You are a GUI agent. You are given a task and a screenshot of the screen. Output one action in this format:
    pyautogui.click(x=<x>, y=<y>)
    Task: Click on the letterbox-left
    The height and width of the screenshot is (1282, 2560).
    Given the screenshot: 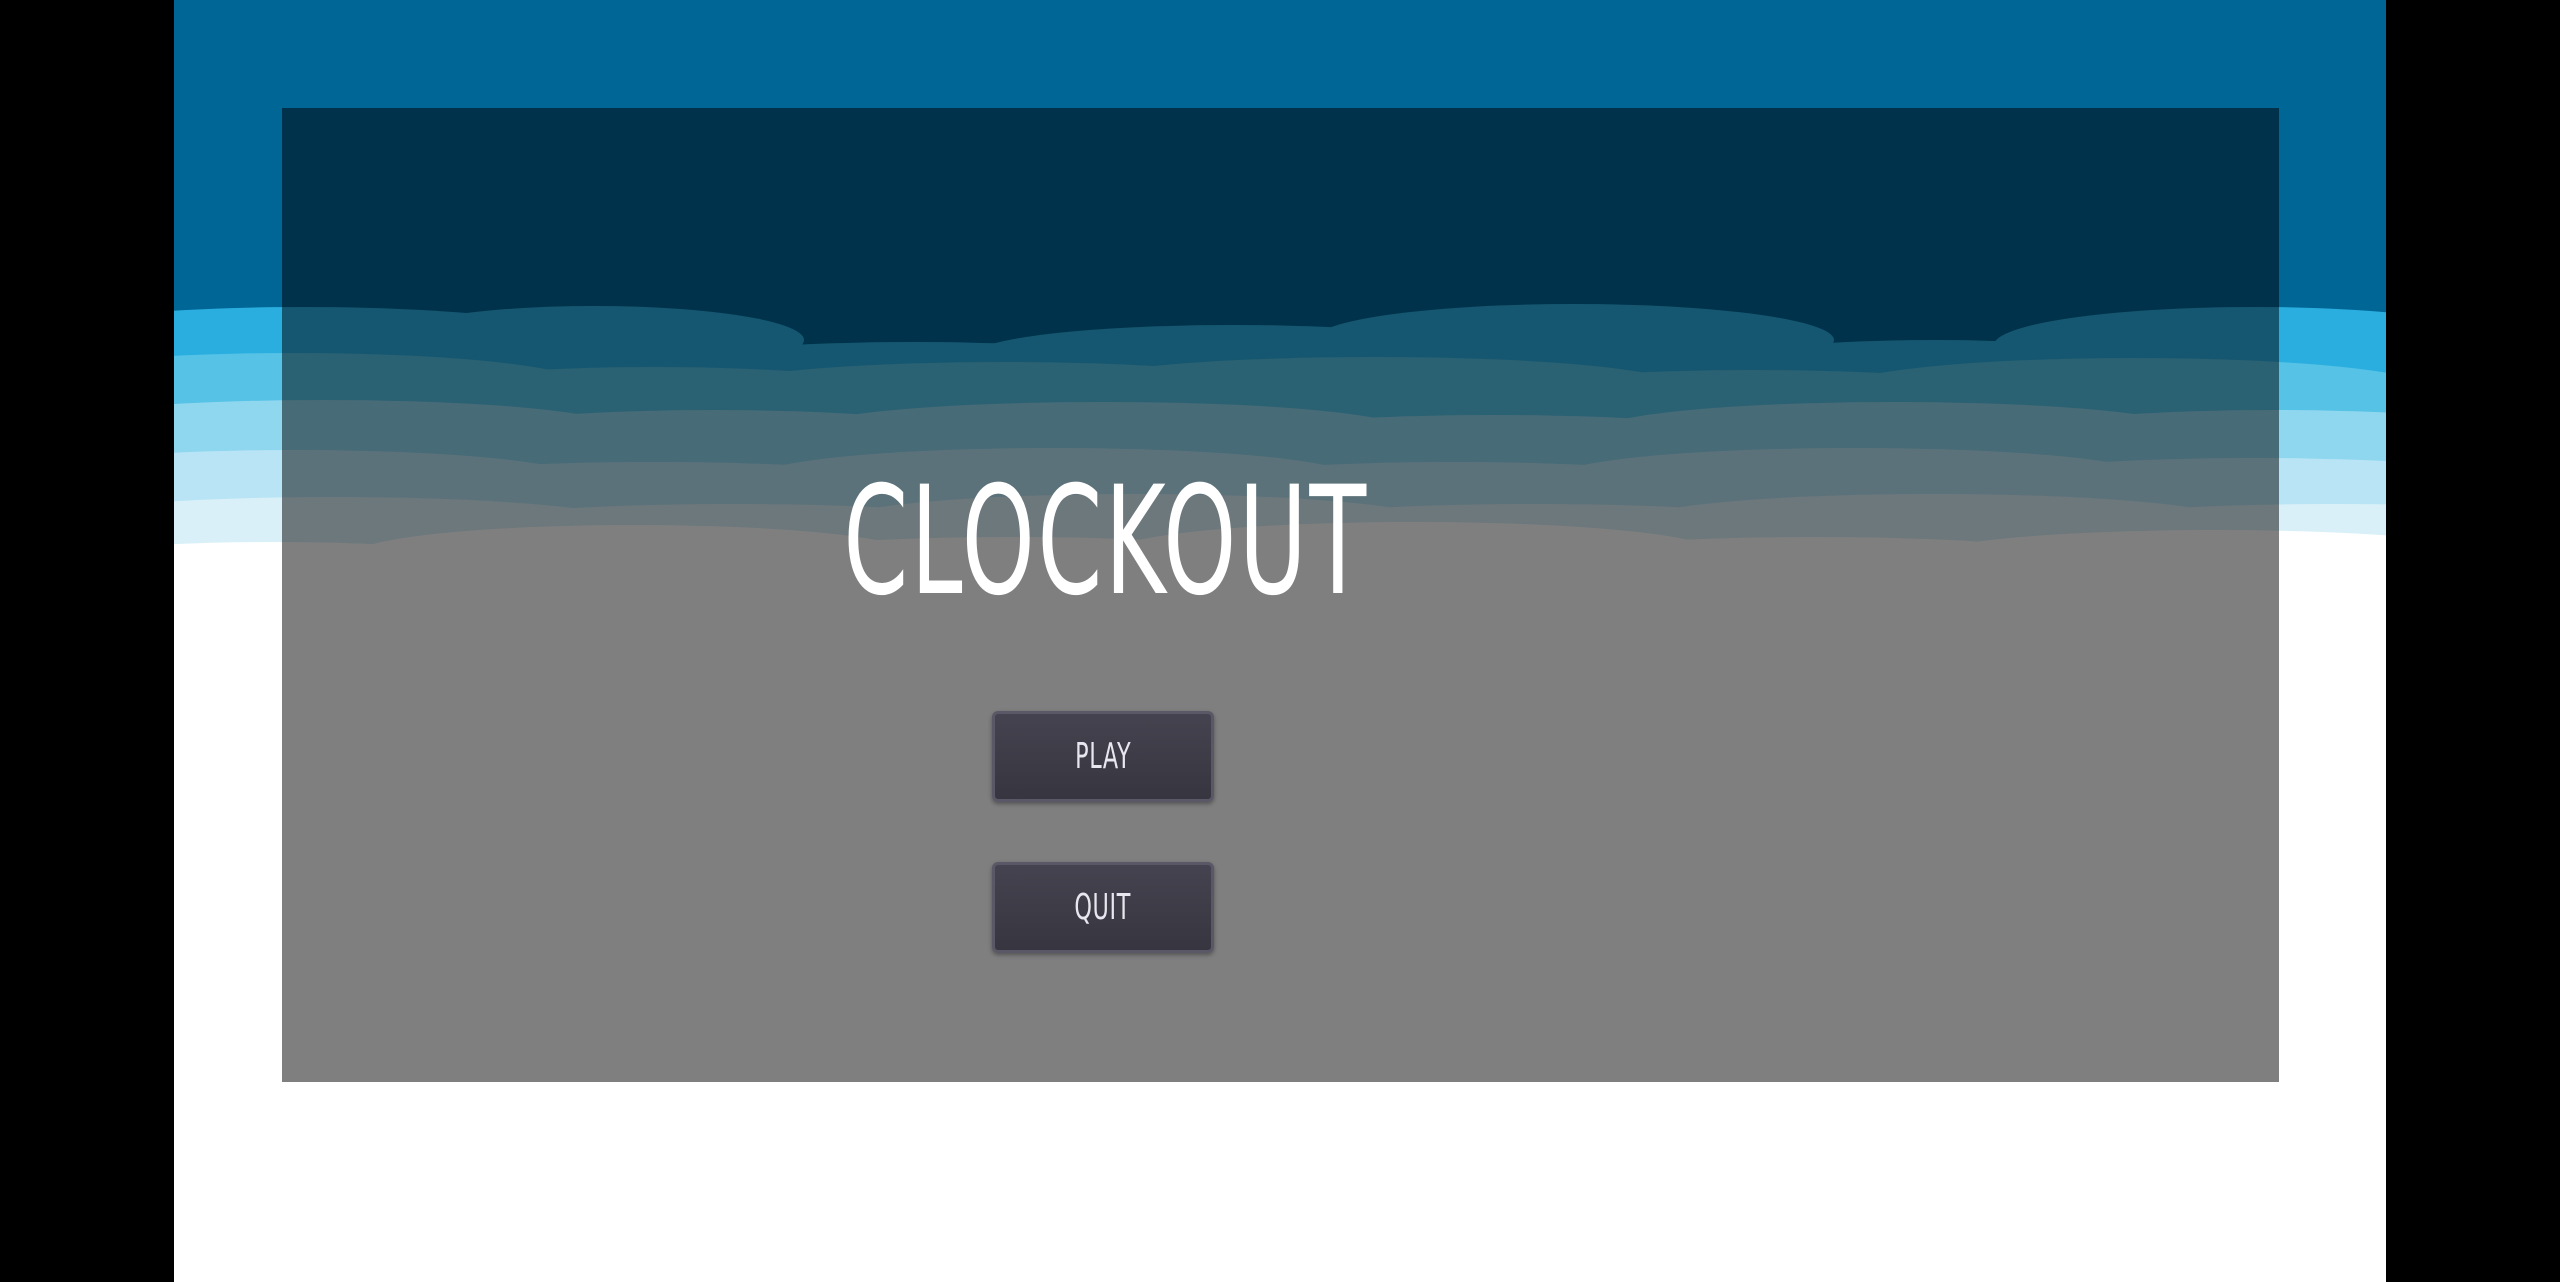 What is the action you would take?
    pyautogui.click(x=87, y=641)
    